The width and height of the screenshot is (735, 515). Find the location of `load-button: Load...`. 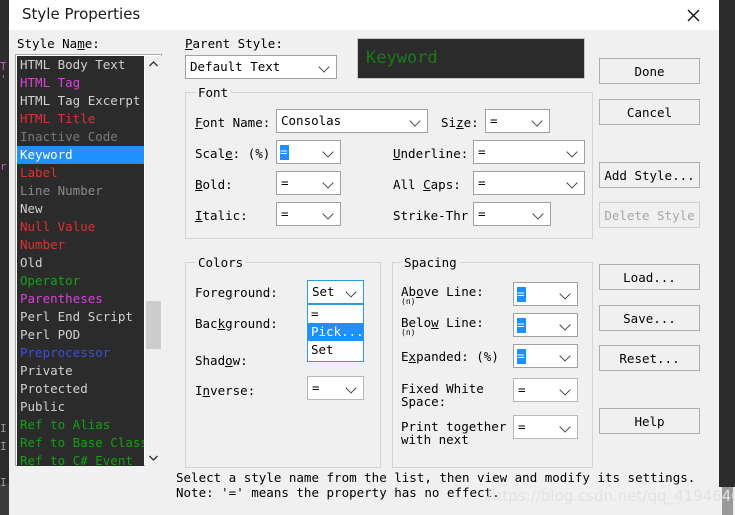

load-button: Load... is located at coordinates (649, 277).